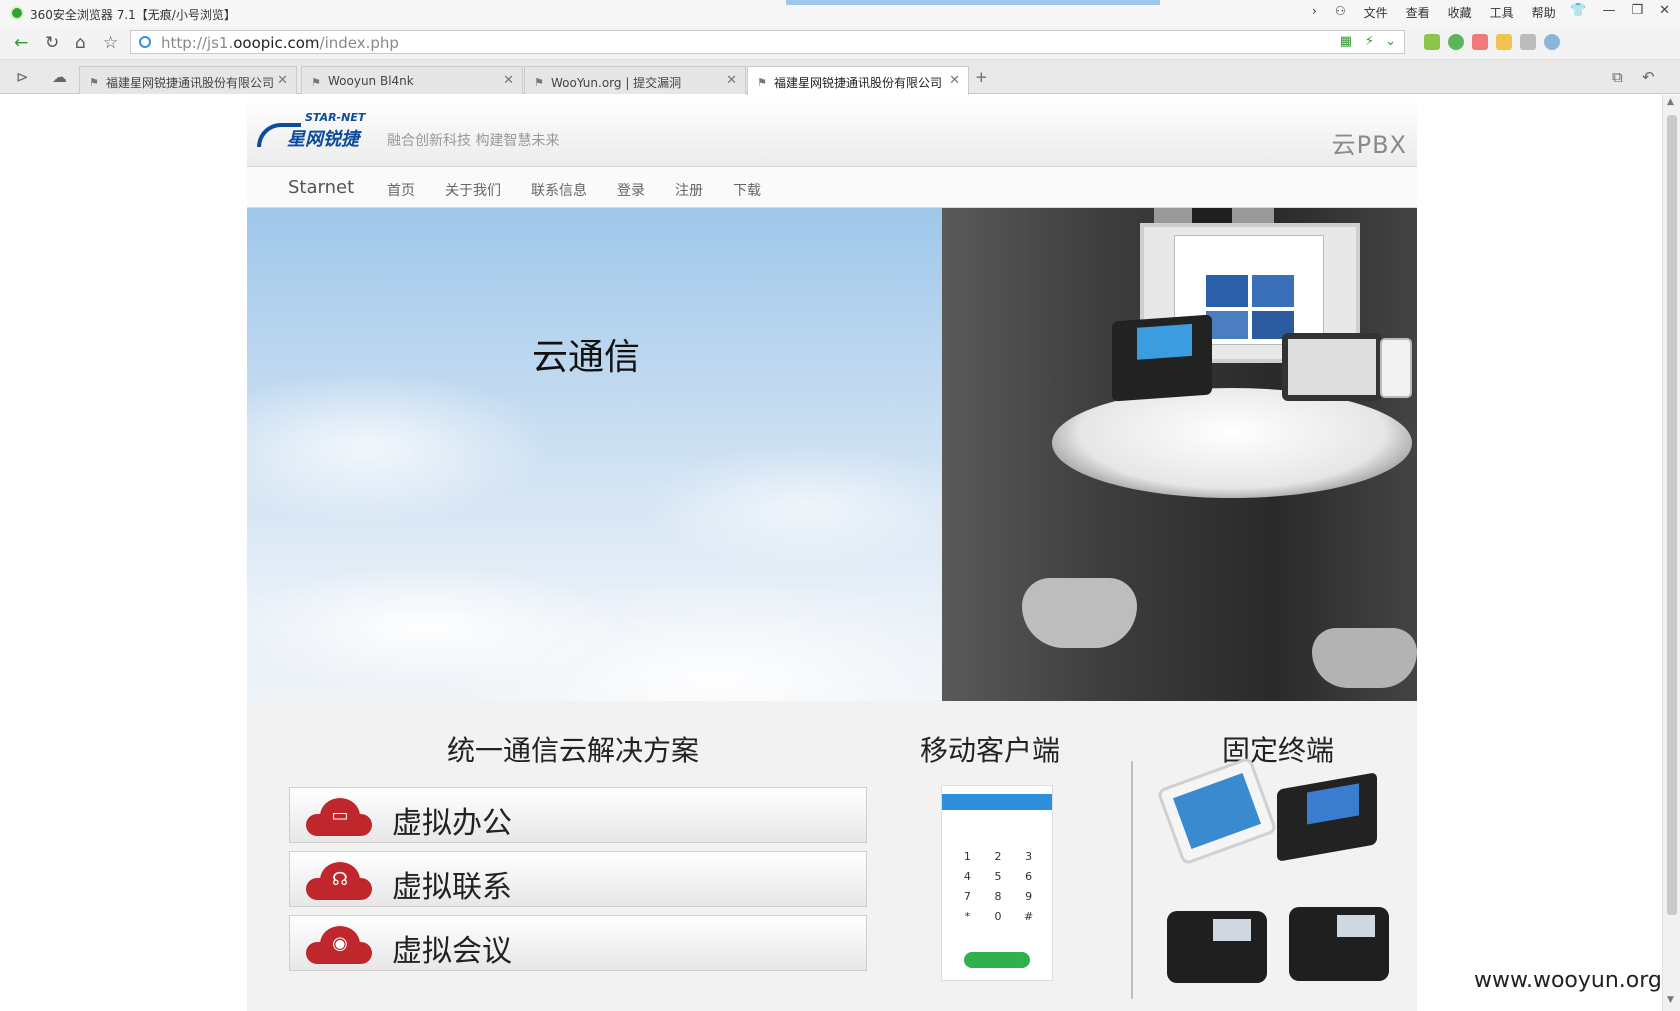  I want to click on skin-icon: 👕, so click(1578, 10).